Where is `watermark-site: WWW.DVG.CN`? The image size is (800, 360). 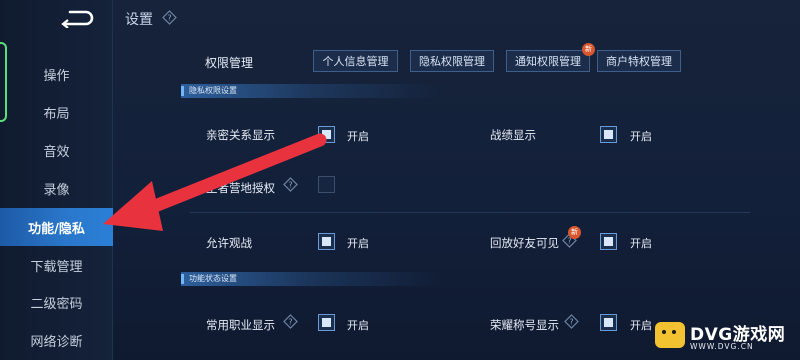
watermark-site: WWW.DVG.CN is located at coordinates (722, 346).